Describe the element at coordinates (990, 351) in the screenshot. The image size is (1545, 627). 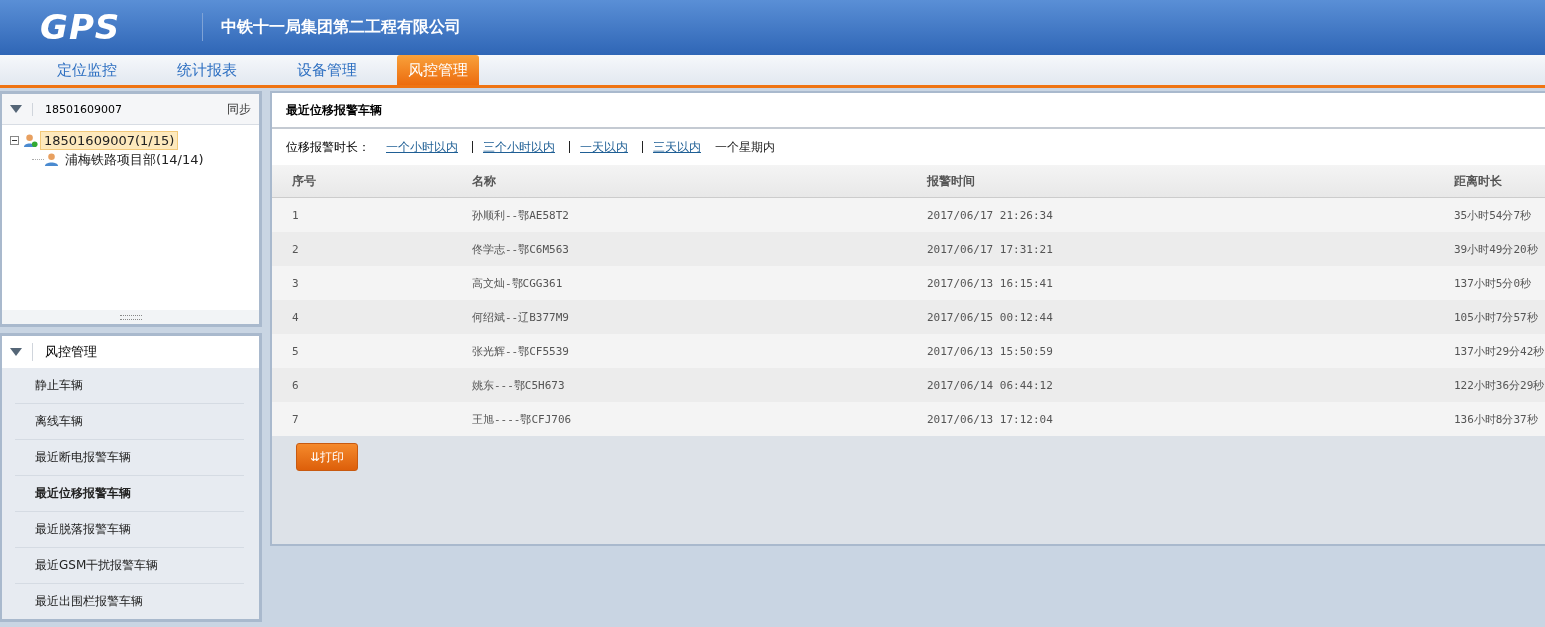
I see `table-cell-text: 2017/06/13 15:50:59` at that location.